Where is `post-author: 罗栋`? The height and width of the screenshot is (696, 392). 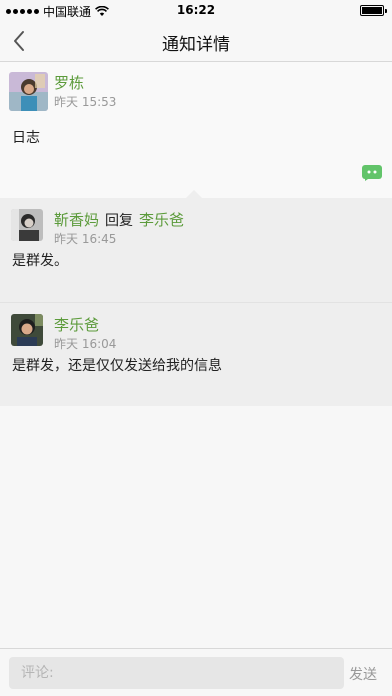 post-author: 罗栋 is located at coordinates (69, 82).